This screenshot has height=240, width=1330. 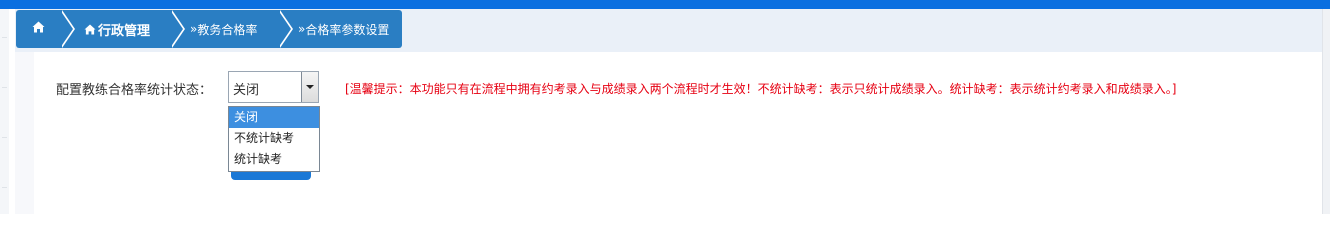 I want to click on option-exclude-absent: 不统计缺考, so click(x=274, y=138).